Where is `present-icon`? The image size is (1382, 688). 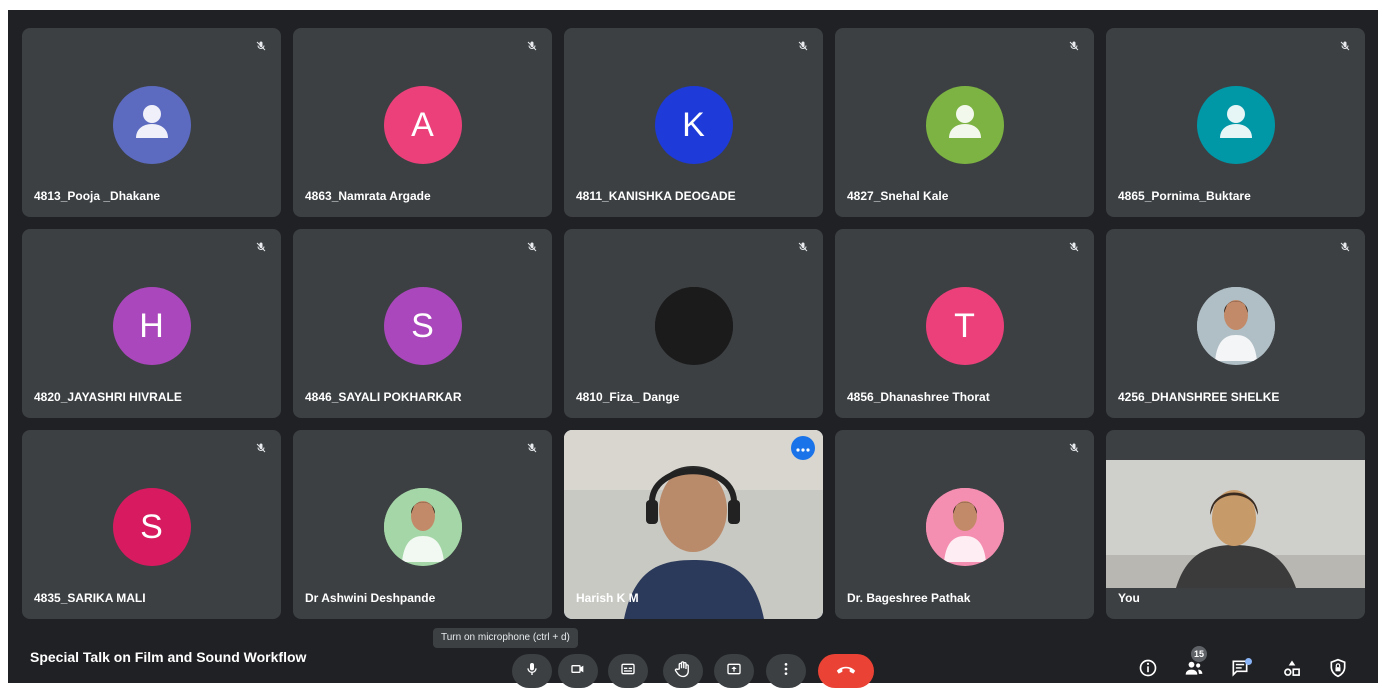
present-icon is located at coordinates (734, 671).